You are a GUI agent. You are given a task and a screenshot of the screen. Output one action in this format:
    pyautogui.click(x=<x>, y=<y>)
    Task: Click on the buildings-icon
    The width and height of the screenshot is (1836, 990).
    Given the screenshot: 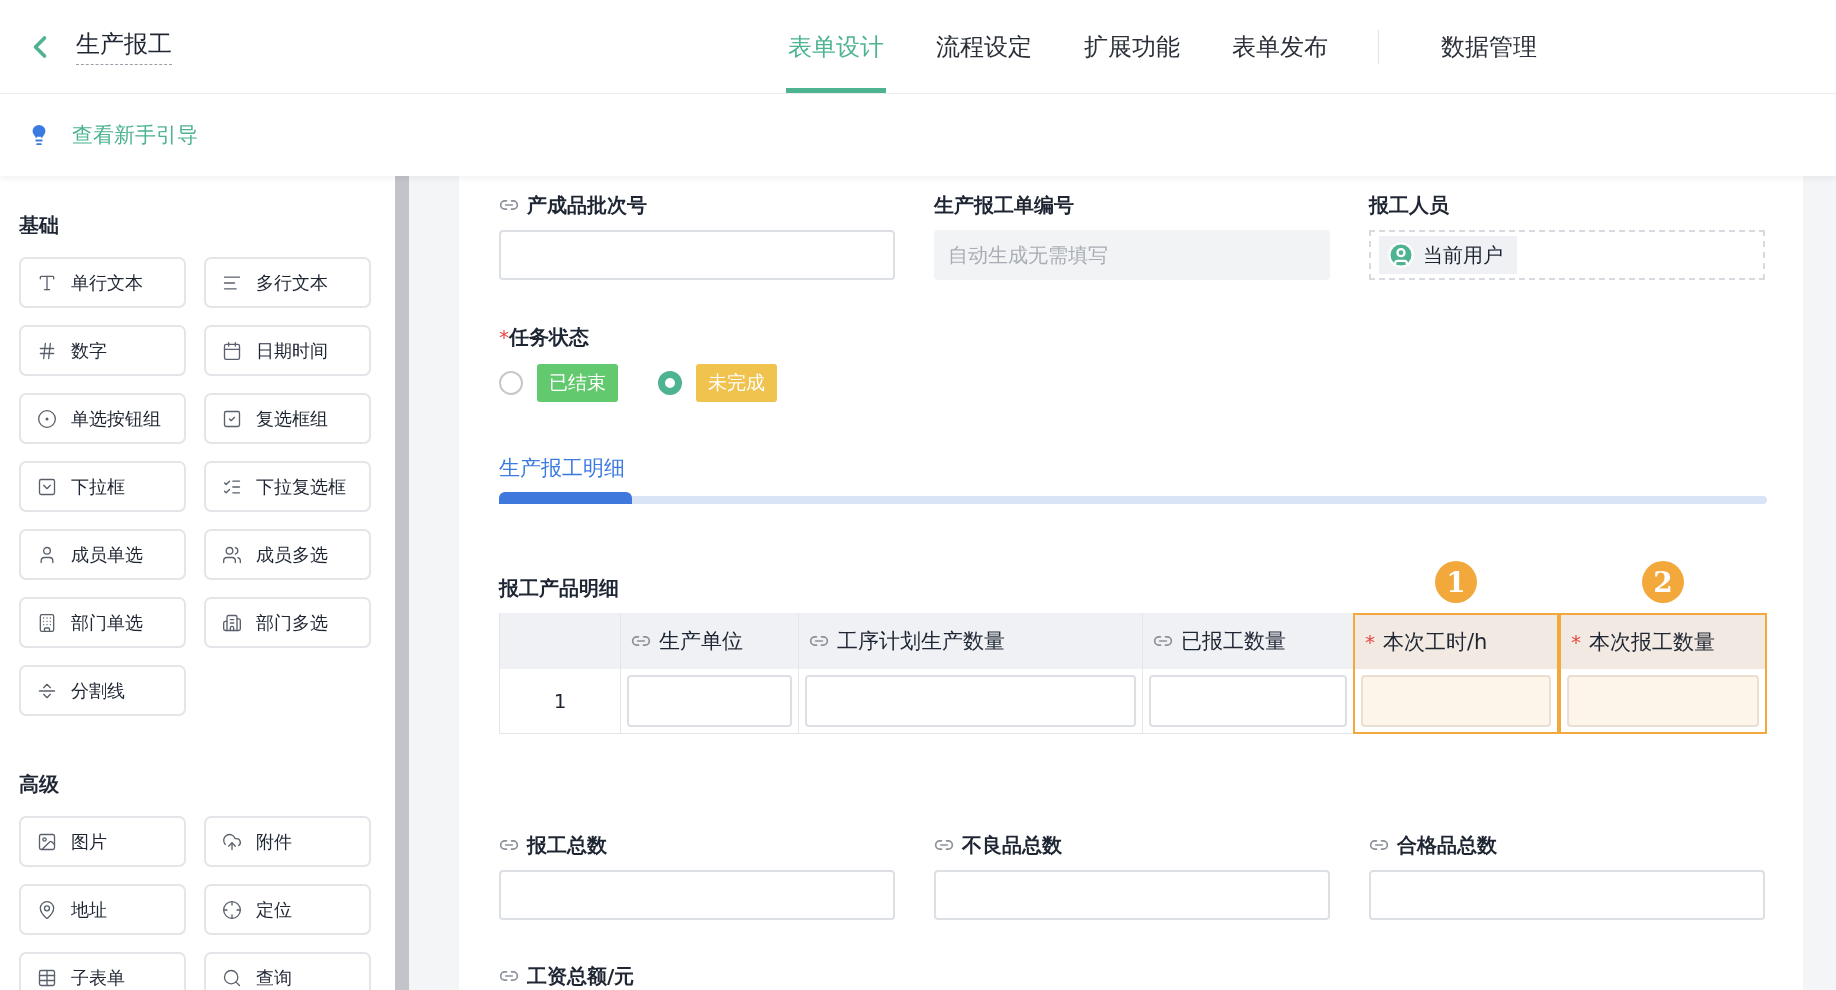 What is the action you would take?
    pyautogui.click(x=232, y=622)
    